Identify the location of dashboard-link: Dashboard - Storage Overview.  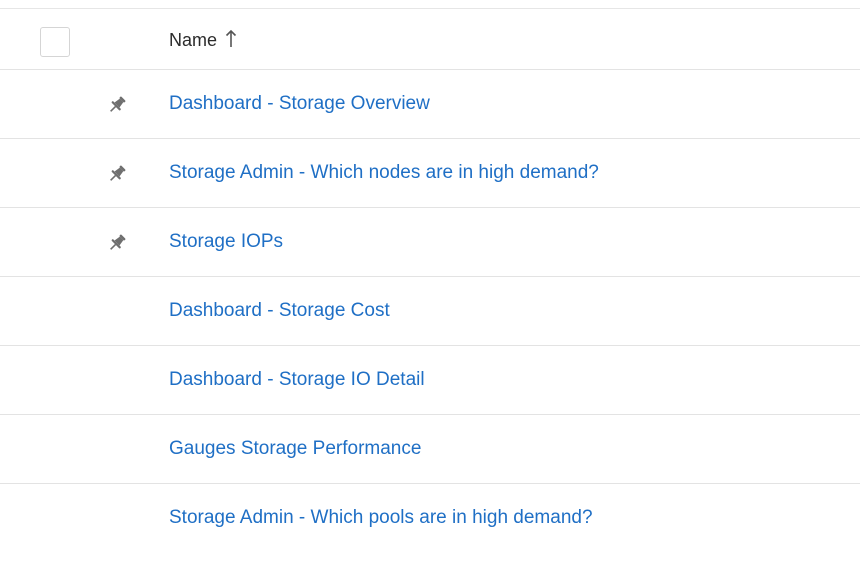
(299, 104).